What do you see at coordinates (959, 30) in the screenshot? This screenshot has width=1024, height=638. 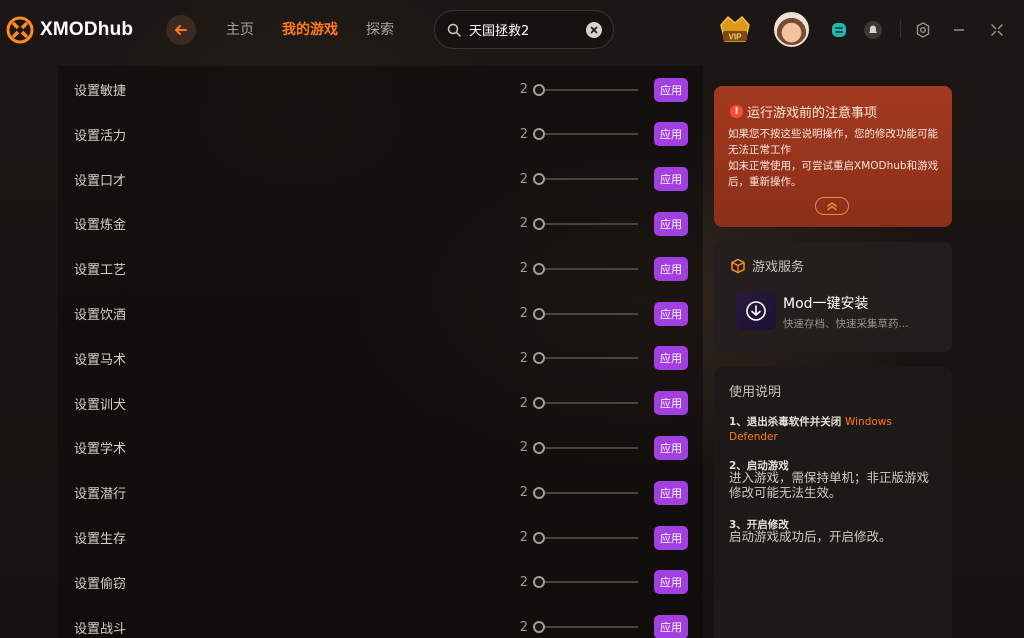 I see `minimize-icon` at bounding box center [959, 30].